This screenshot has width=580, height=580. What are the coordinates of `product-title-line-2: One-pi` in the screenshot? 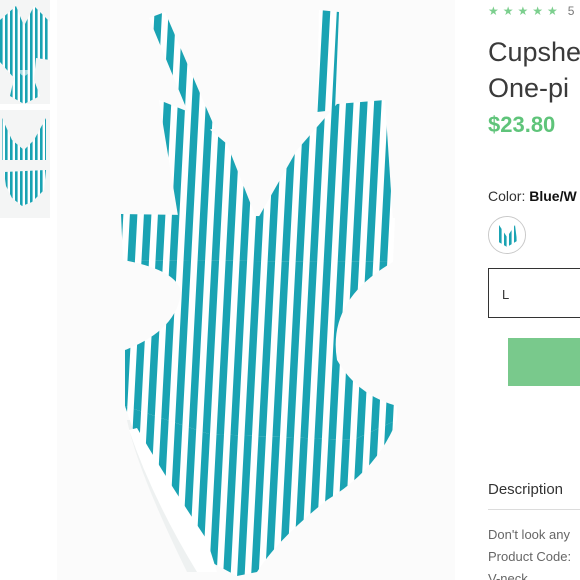 It's located at (529, 88).